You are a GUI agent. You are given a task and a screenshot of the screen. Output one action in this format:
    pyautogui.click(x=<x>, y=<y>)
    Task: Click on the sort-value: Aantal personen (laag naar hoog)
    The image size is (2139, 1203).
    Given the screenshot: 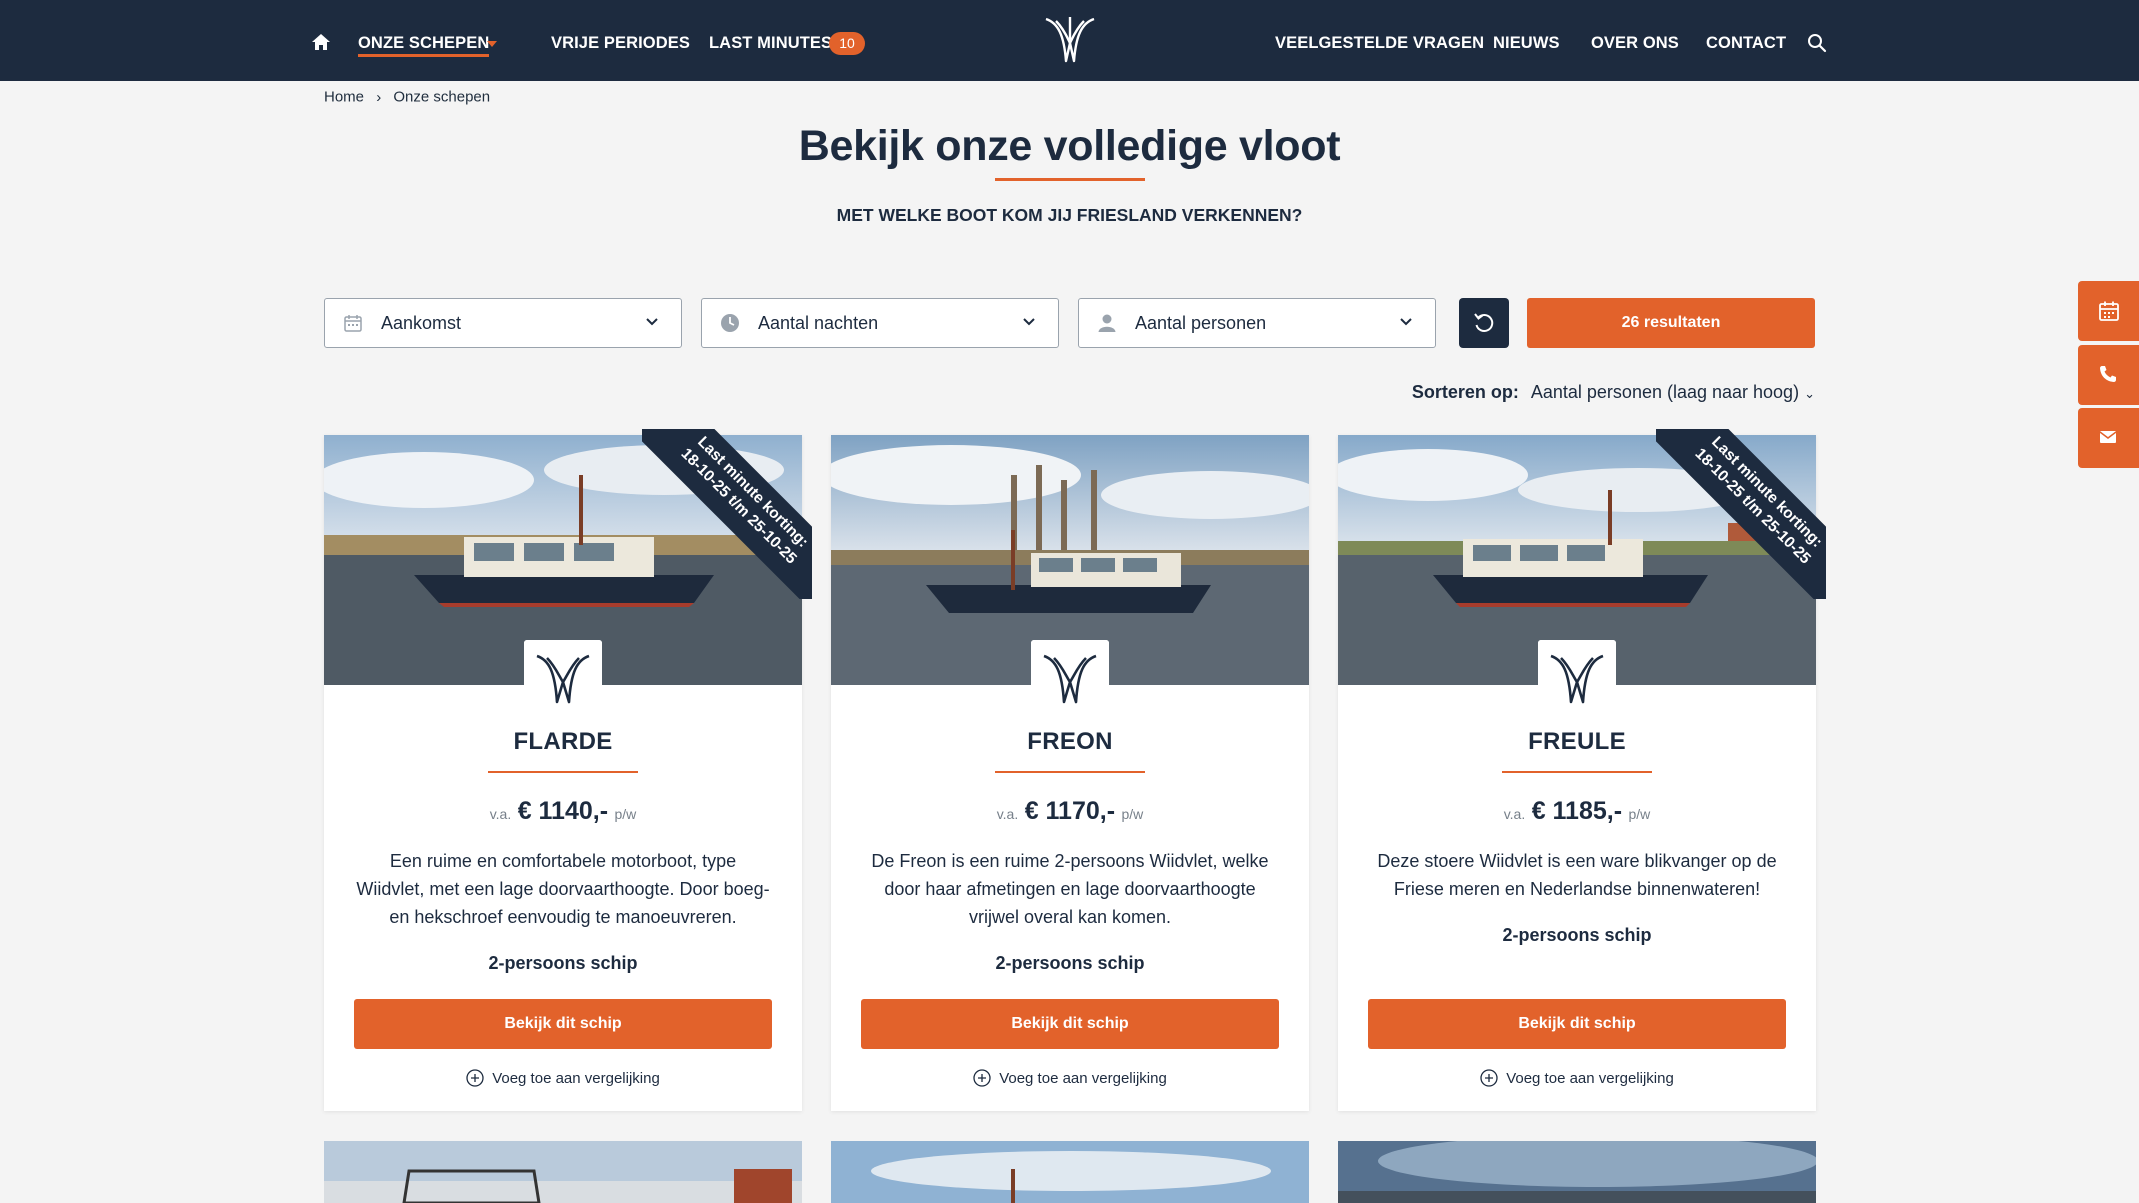 What is the action you would take?
    pyautogui.click(x=1665, y=392)
    